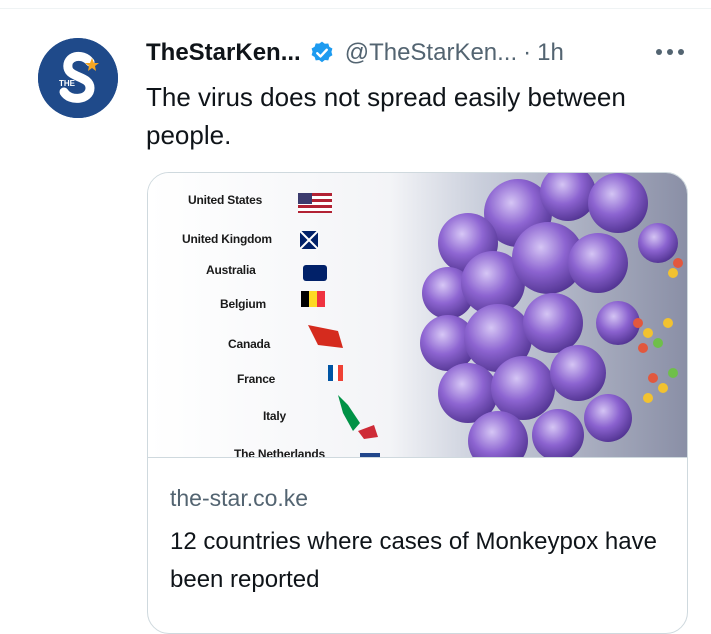  I want to click on country-label: Belgium, so click(243, 304).